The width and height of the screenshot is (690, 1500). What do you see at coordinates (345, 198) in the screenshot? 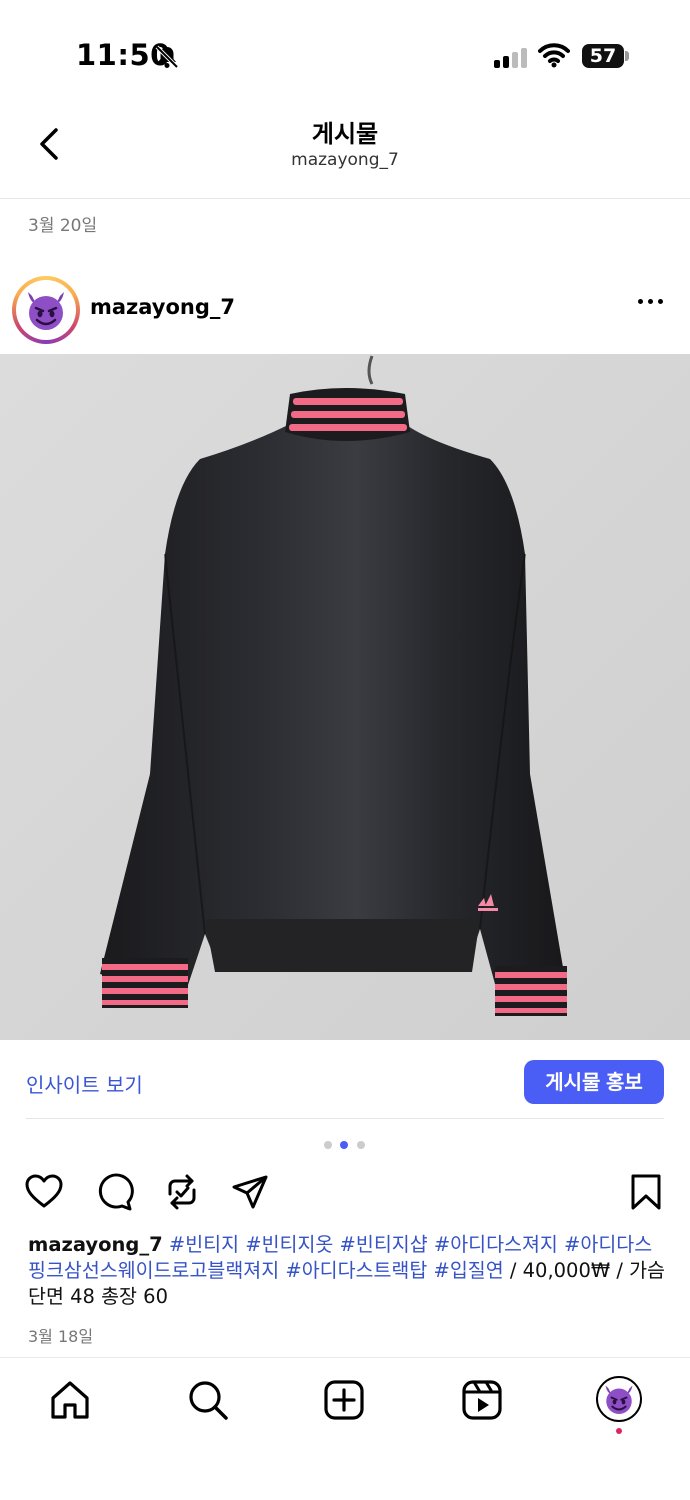
I see `header-divider` at bounding box center [345, 198].